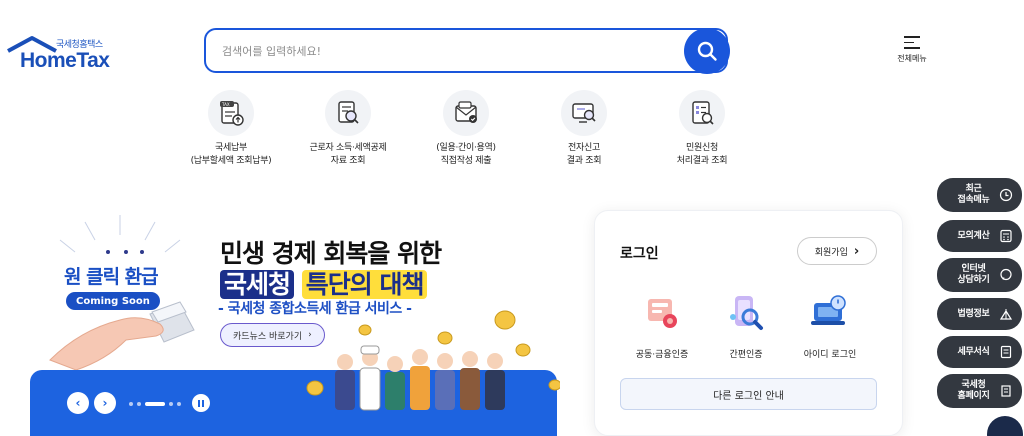  I want to click on report-search-icon, so click(702, 113).